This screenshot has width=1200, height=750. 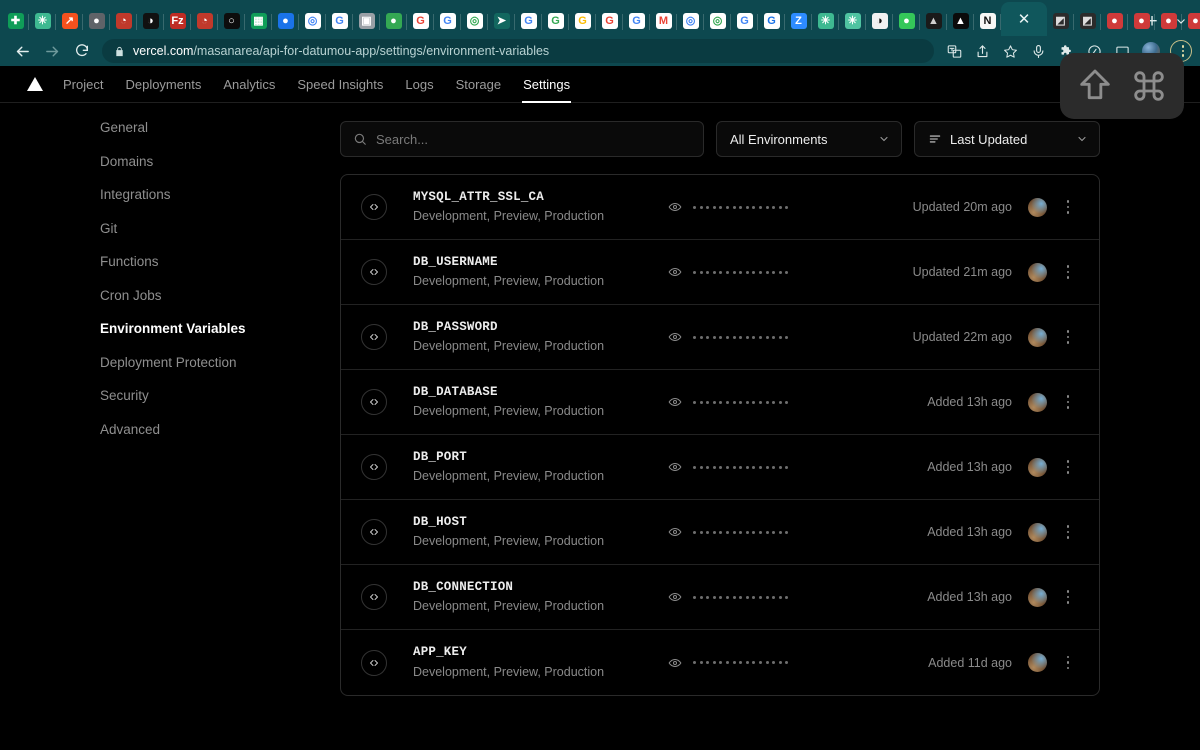 I want to click on translate-icon, so click(x=955, y=51).